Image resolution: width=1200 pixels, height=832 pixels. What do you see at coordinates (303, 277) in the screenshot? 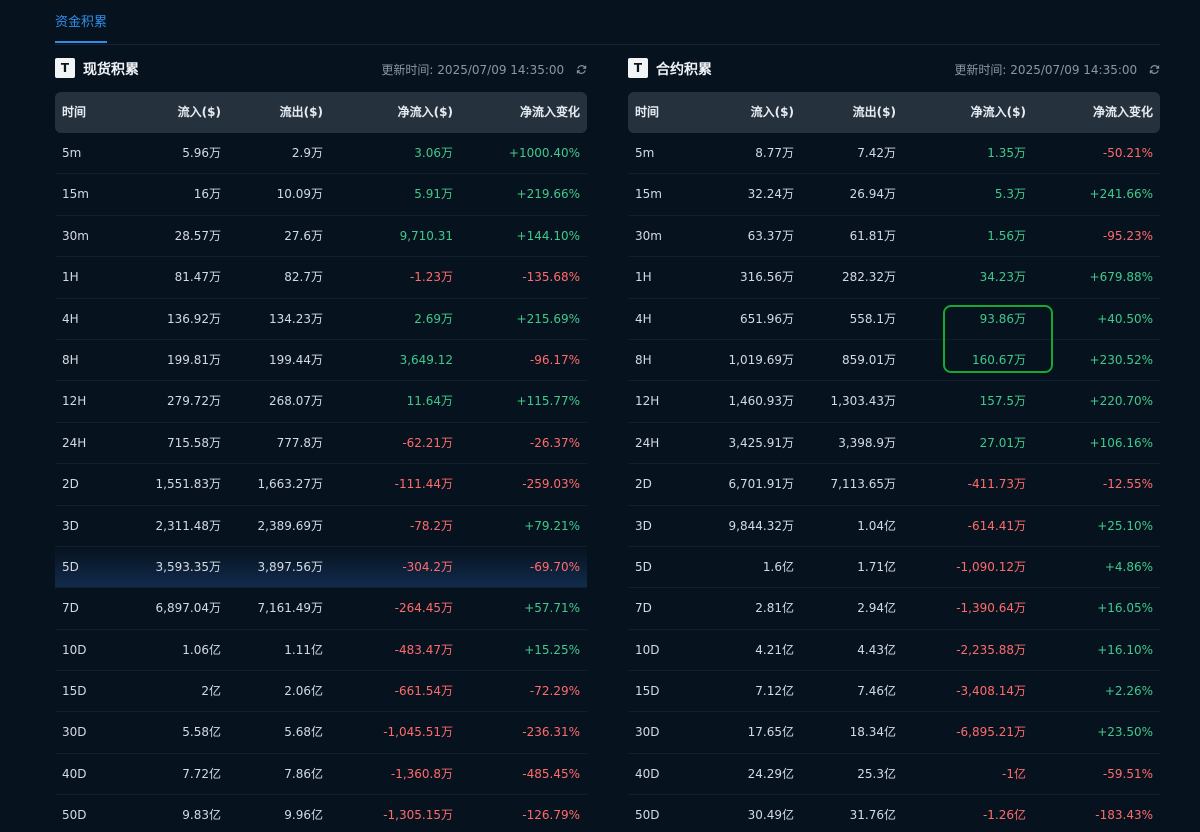
I see `row-outflow: 82.7万` at bounding box center [303, 277].